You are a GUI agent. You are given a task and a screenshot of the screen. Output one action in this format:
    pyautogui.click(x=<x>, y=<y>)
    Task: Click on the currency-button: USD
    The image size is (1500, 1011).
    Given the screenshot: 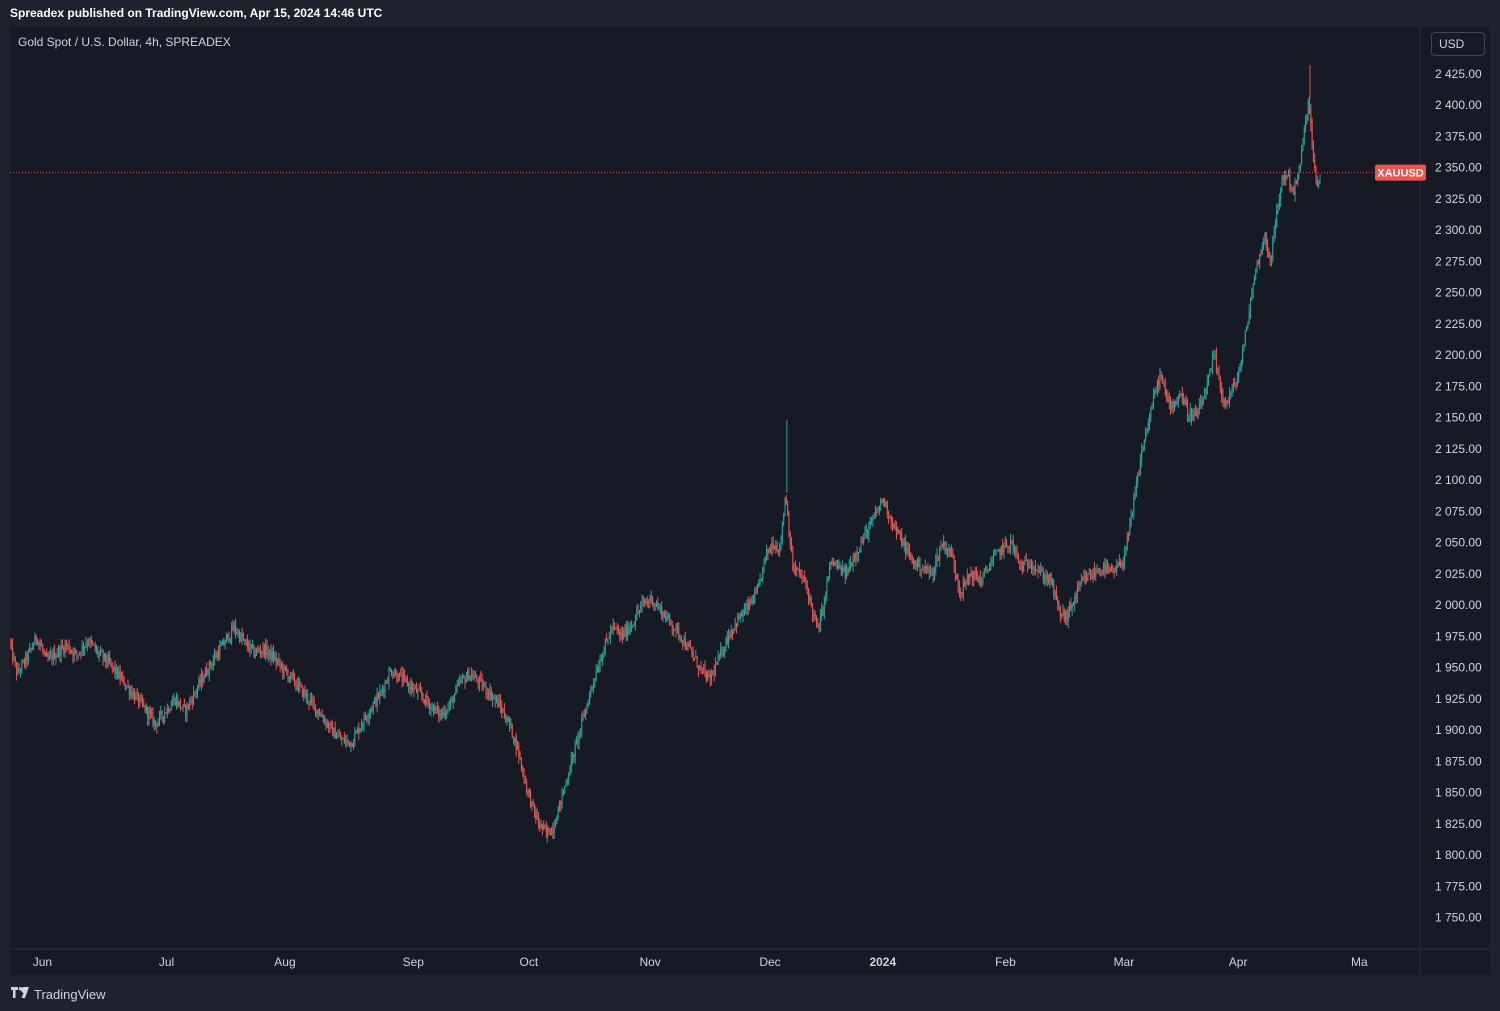 What is the action you would take?
    pyautogui.click(x=1458, y=44)
    